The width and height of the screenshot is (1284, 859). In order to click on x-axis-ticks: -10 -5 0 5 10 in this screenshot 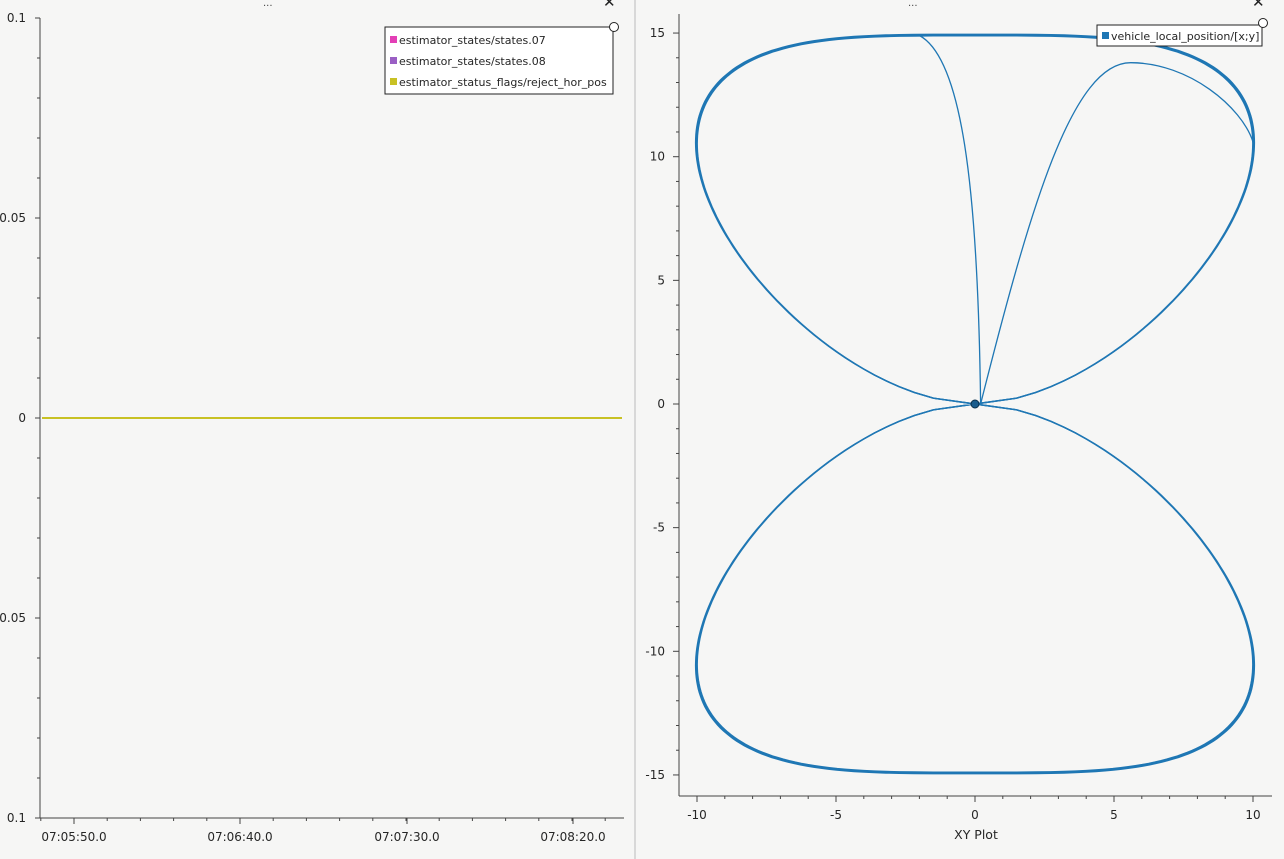, I will do `click(974, 809)`.